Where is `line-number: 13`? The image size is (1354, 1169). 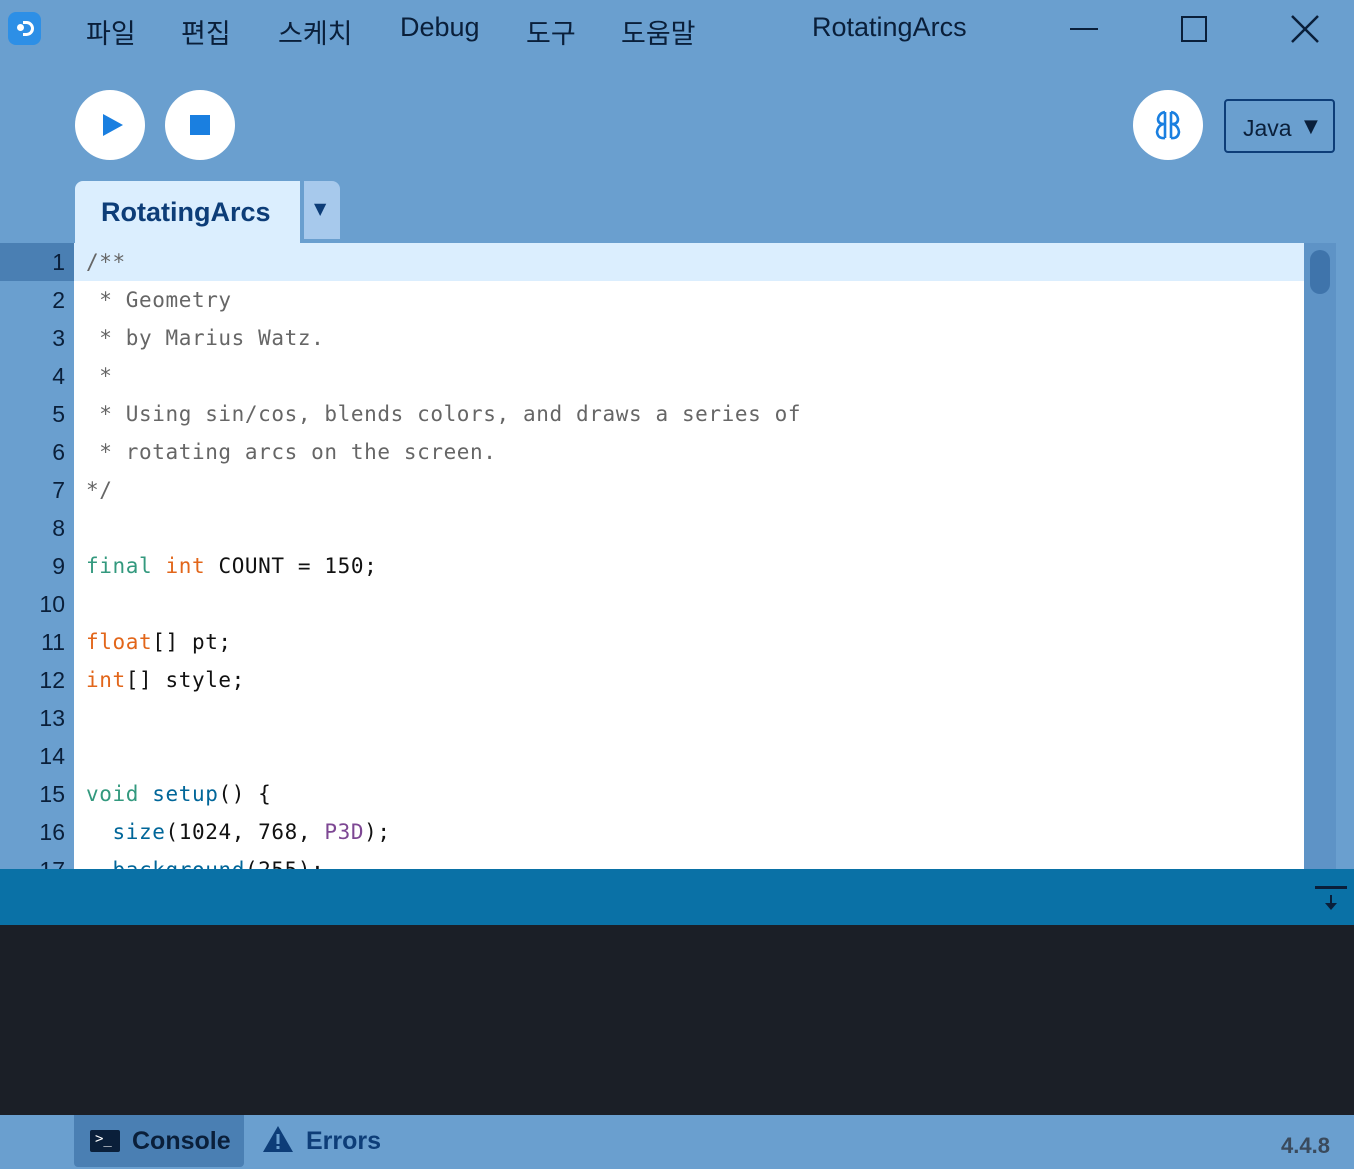 line-number: 13 is located at coordinates (52, 718).